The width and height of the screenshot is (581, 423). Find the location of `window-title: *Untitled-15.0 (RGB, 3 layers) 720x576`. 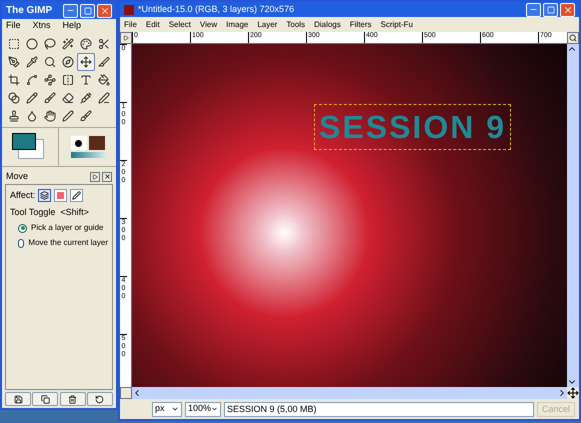

window-title: *Untitled-15.0 (RGB, 3 layers) 720x576 is located at coordinates (216, 9).